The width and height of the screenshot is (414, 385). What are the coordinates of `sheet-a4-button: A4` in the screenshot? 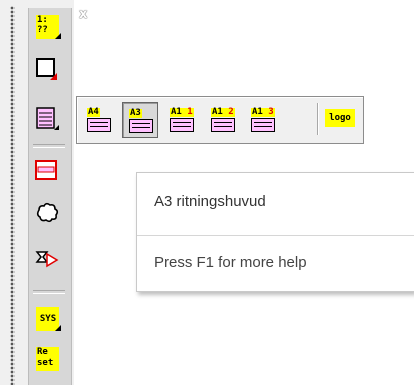 It's located at (98, 119).